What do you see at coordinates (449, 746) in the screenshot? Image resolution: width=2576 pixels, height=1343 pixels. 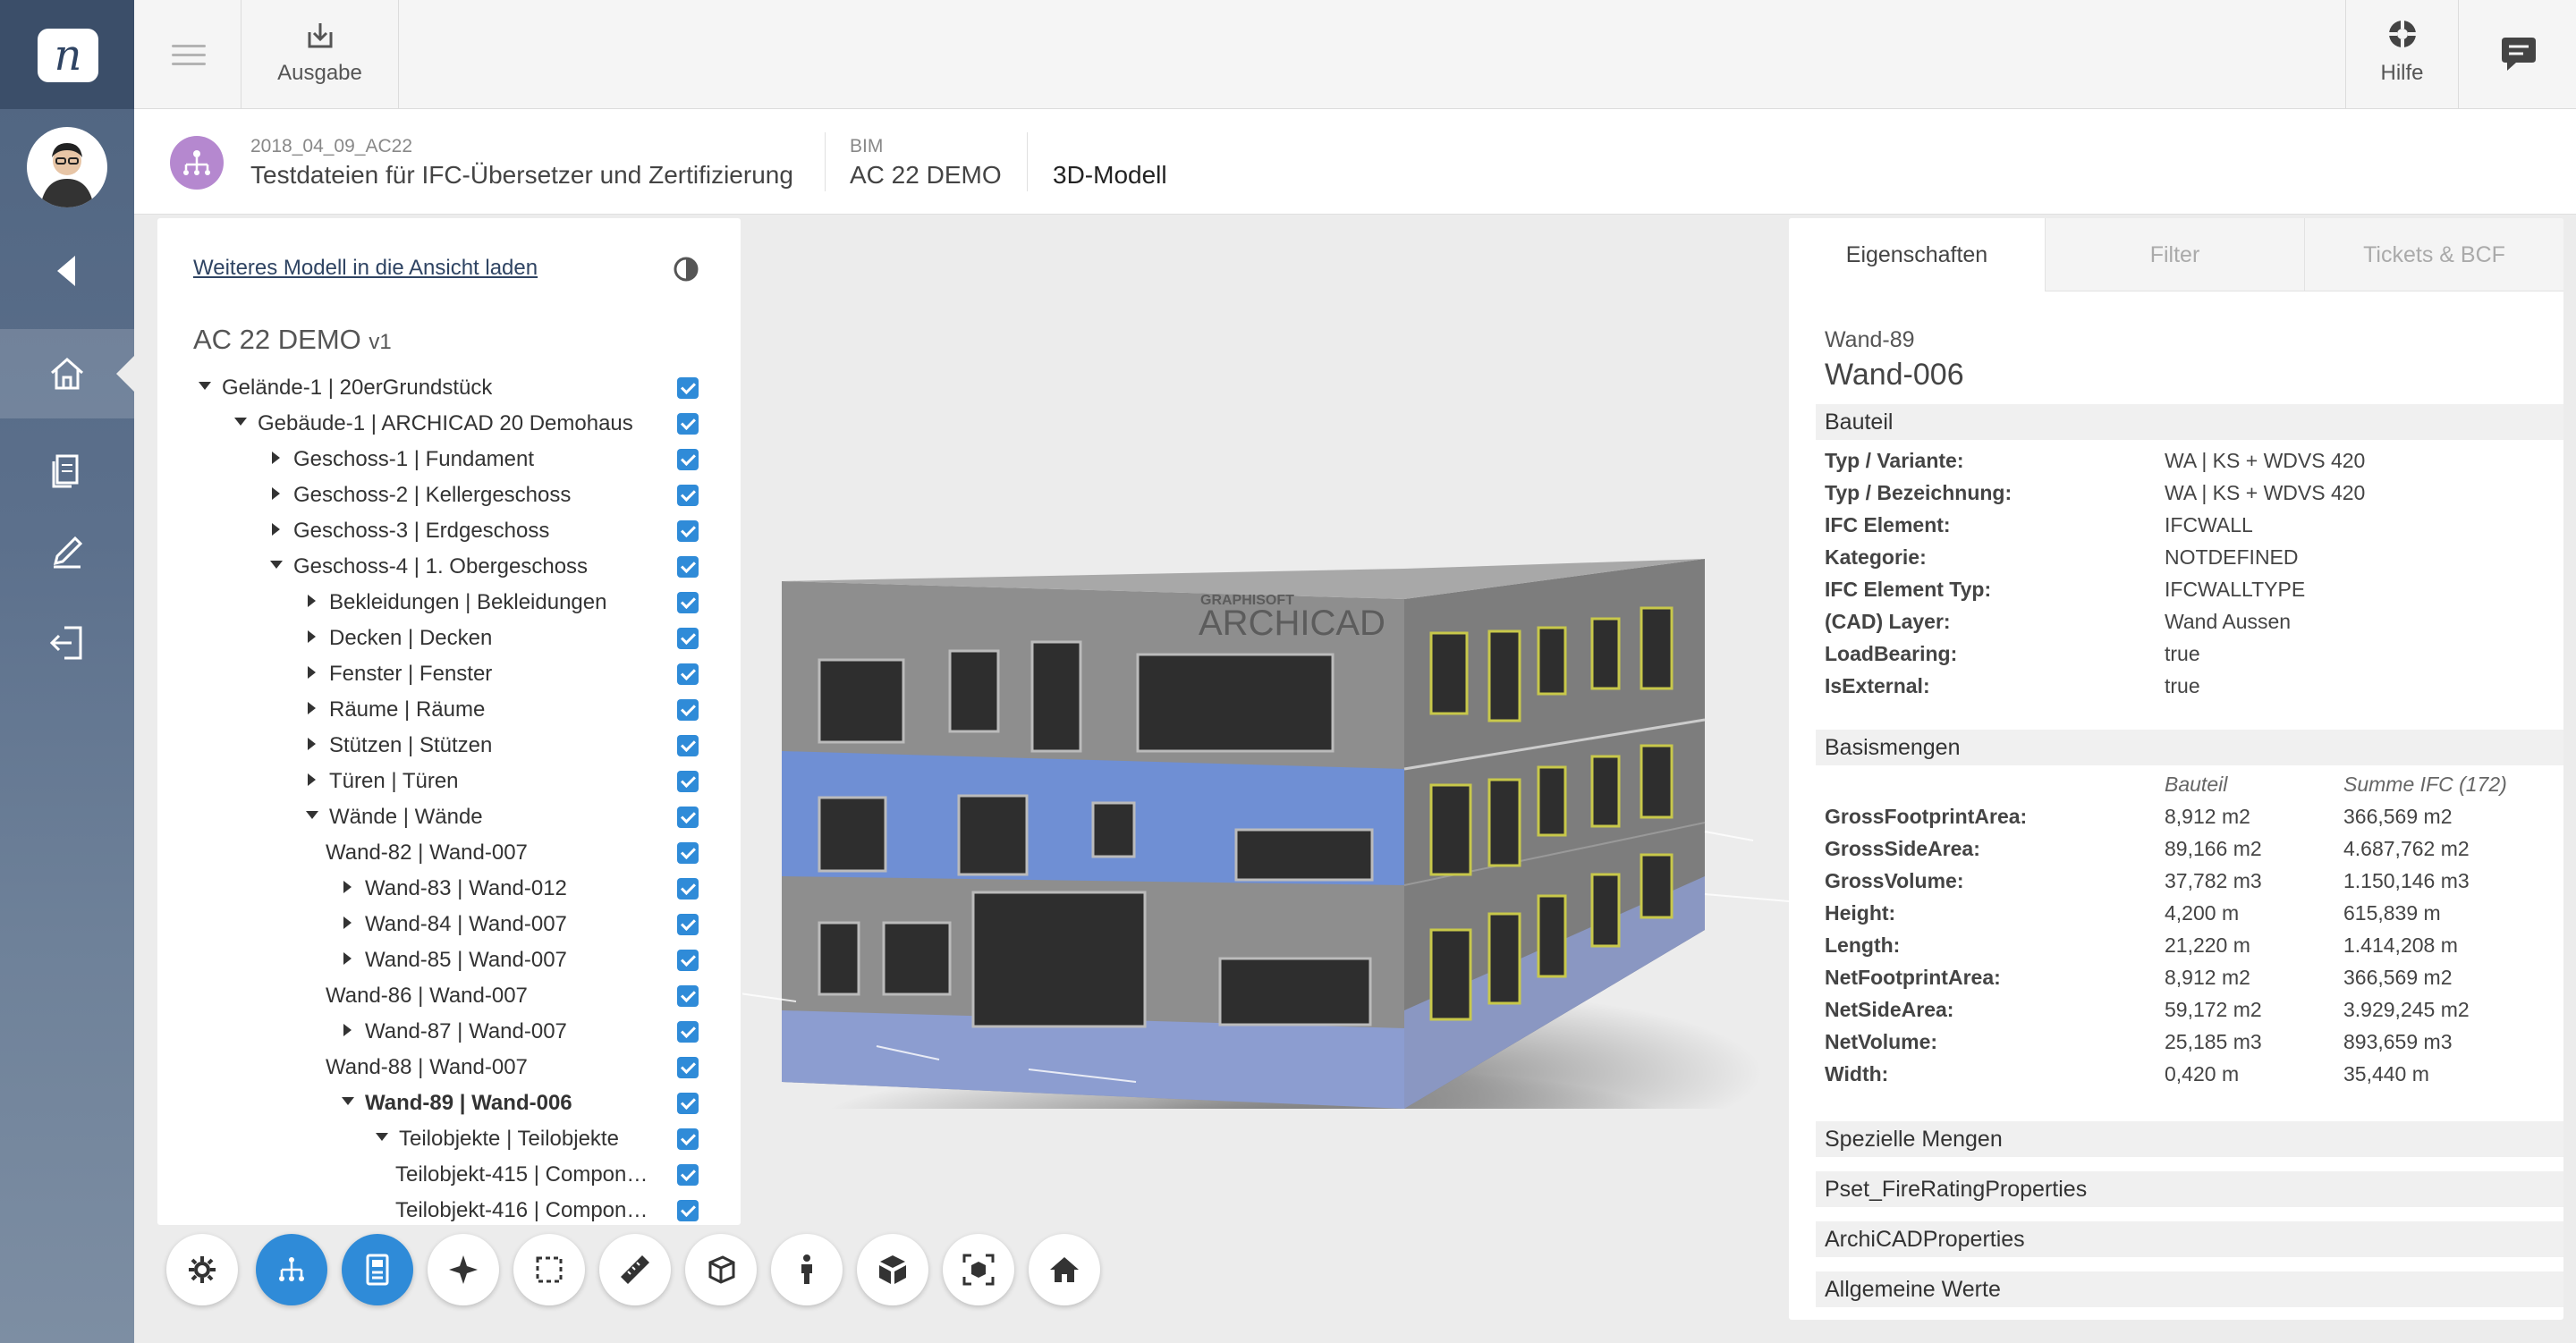 I see `tree-row: Stützen | Stützen` at bounding box center [449, 746].